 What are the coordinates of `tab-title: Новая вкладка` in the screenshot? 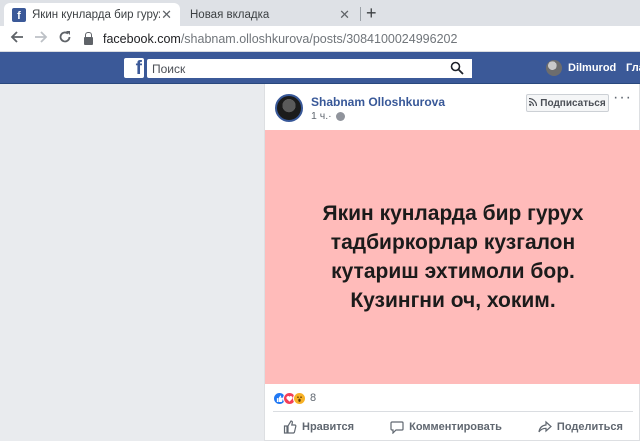 It's located at (230, 14).